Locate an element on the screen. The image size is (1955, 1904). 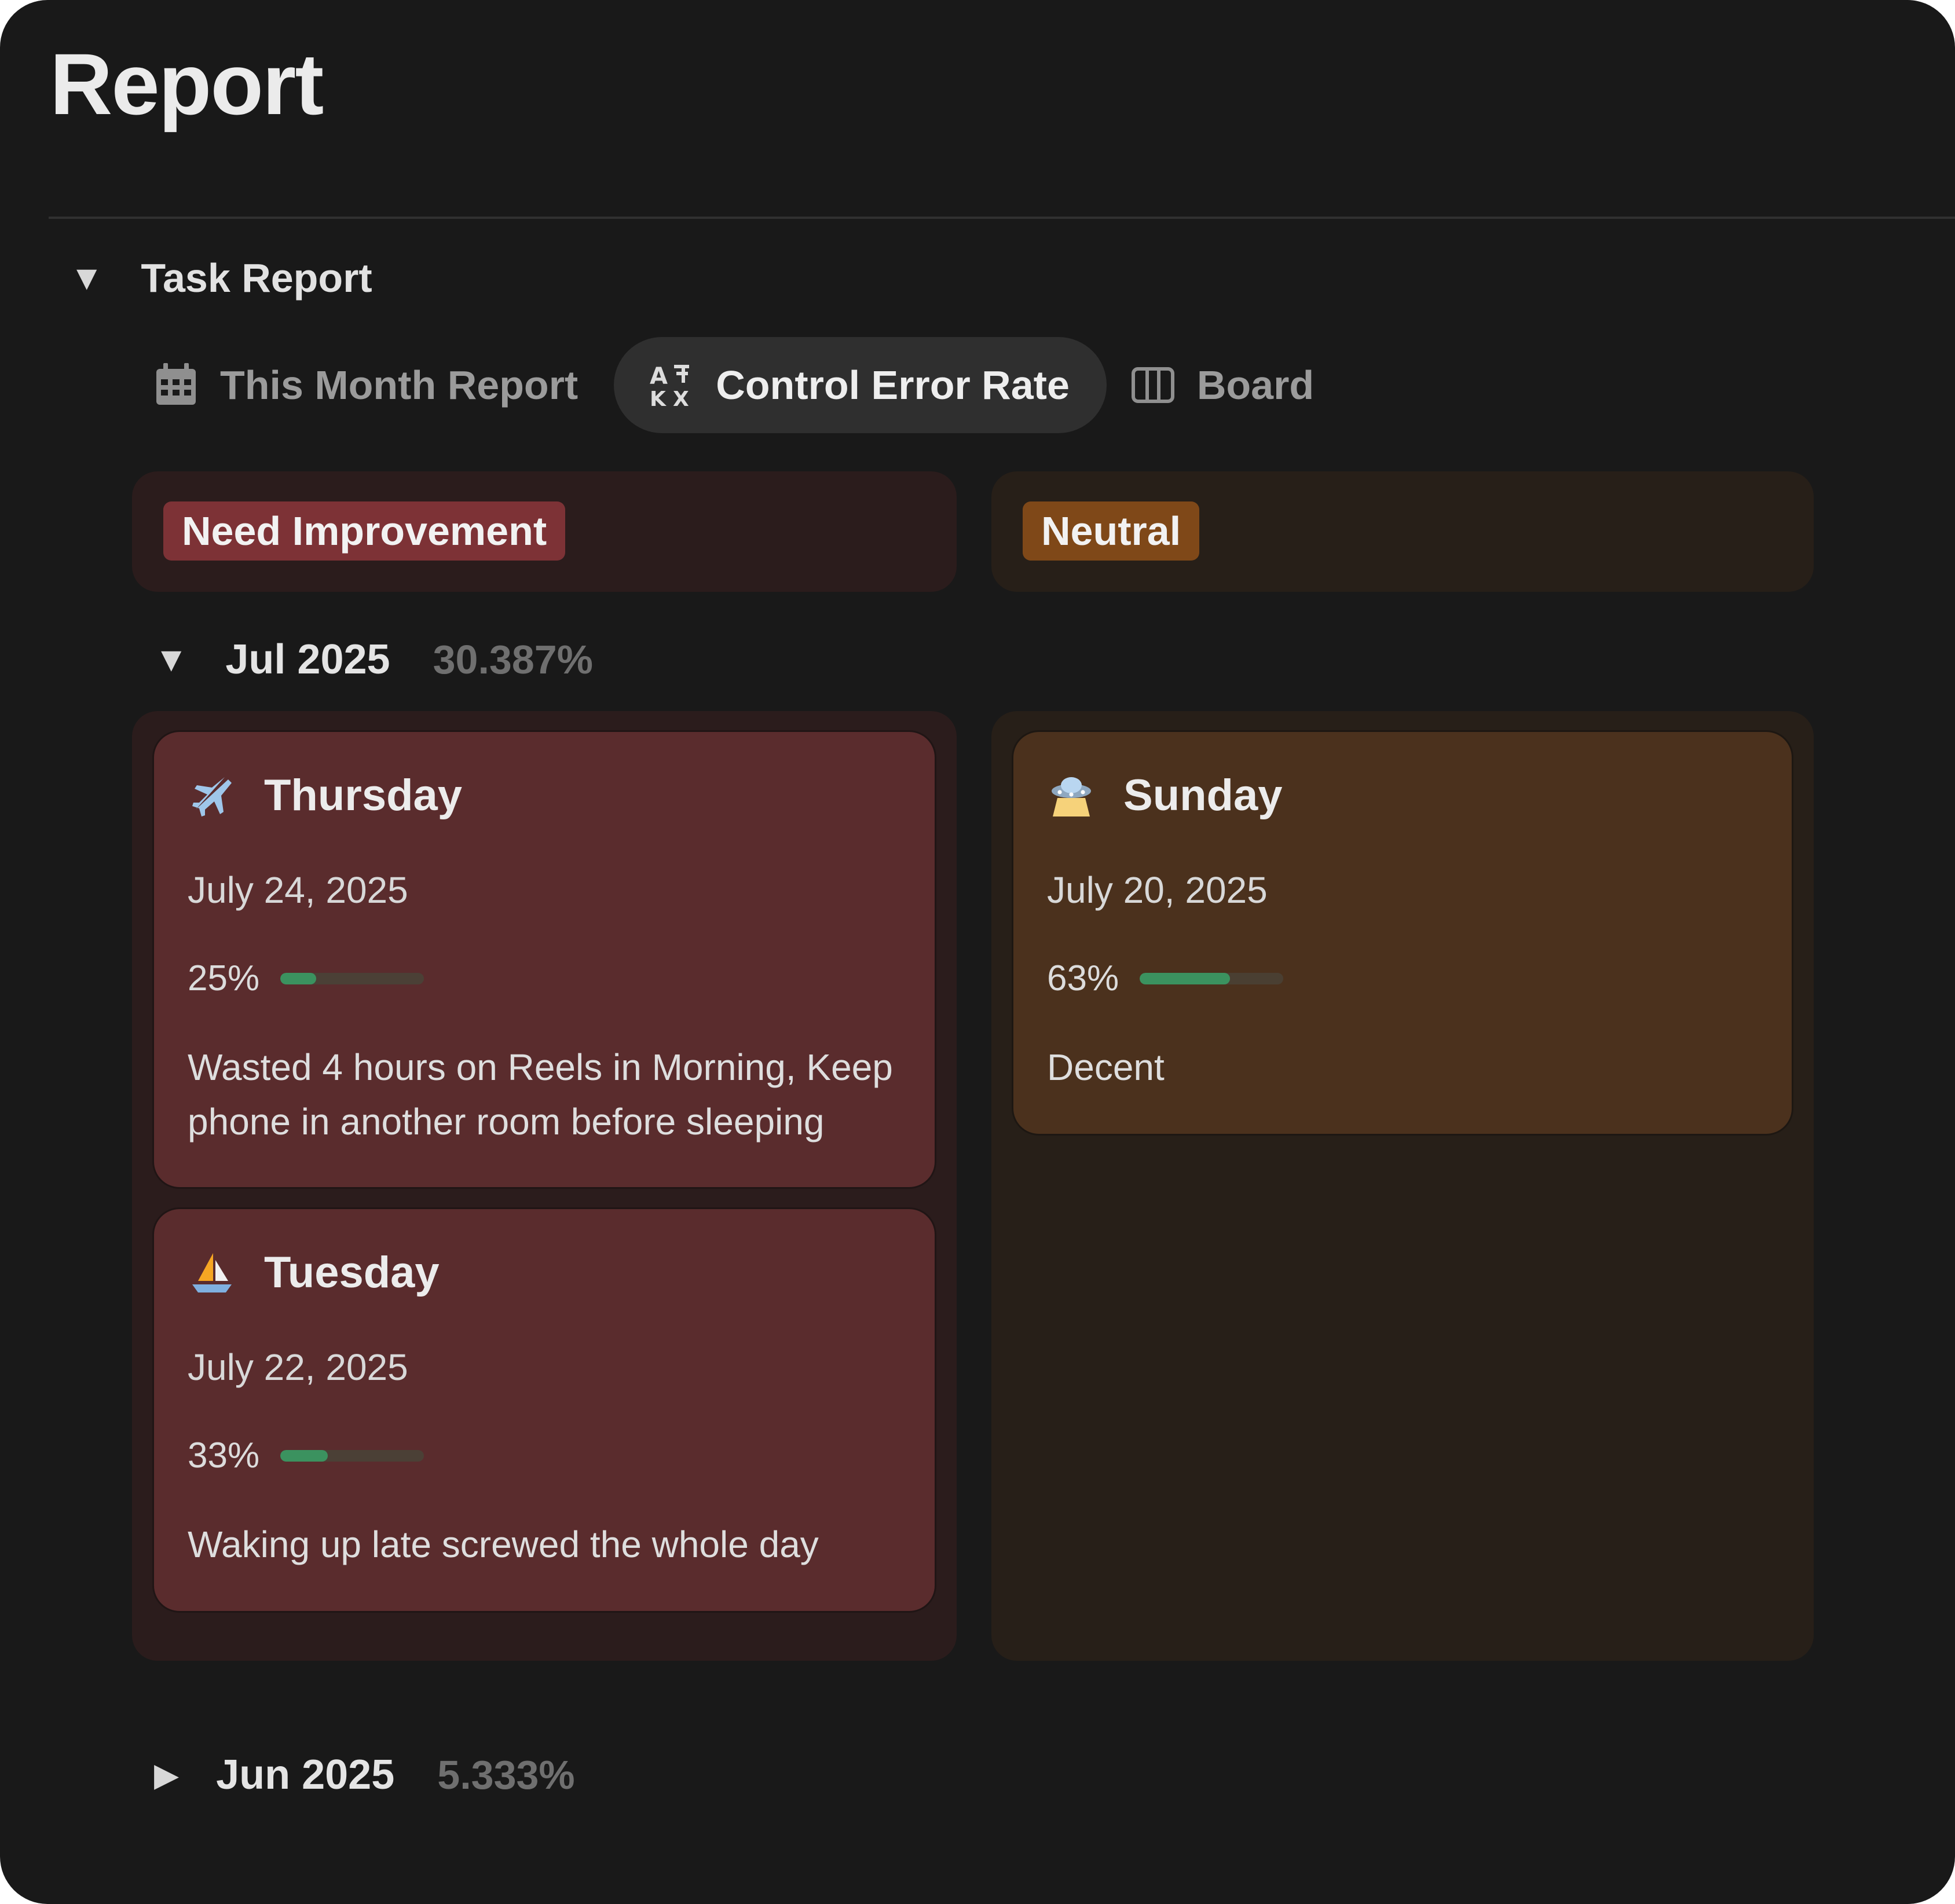
card-note: Waking up late screwed the whole day is located at coordinates (503, 1544).